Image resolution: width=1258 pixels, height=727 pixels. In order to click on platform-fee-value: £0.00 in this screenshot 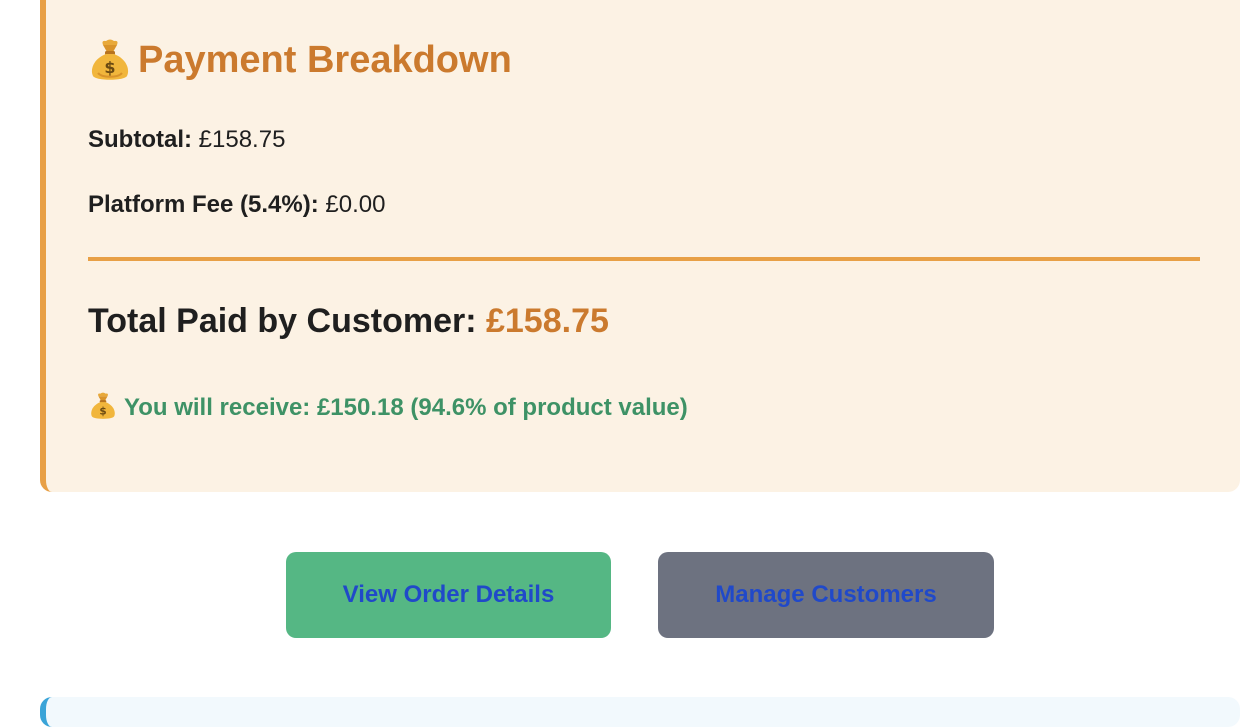, I will do `click(355, 204)`.